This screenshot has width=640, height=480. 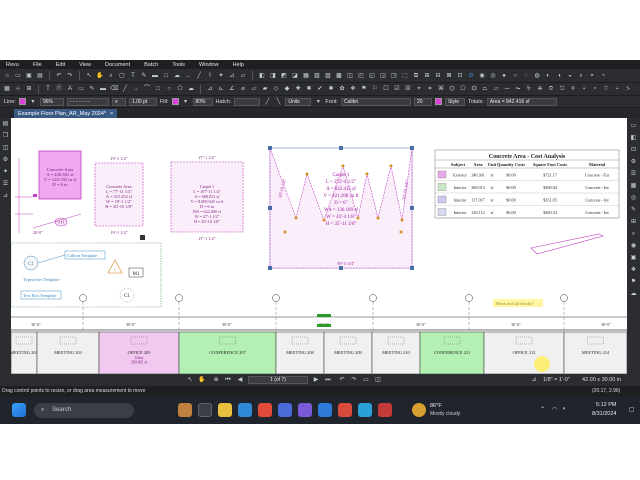 What do you see at coordinates (18, 76) in the screenshot?
I see `open-icon: ▭` at bounding box center [18, 76].